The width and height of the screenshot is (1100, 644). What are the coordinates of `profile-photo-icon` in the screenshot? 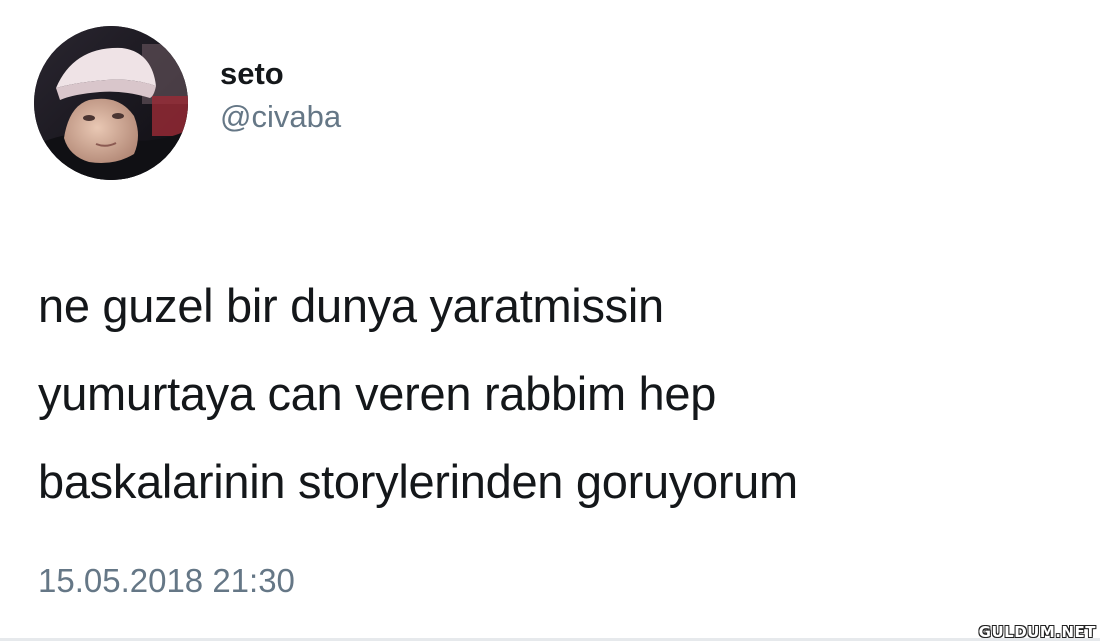 It's located at (111, 103).